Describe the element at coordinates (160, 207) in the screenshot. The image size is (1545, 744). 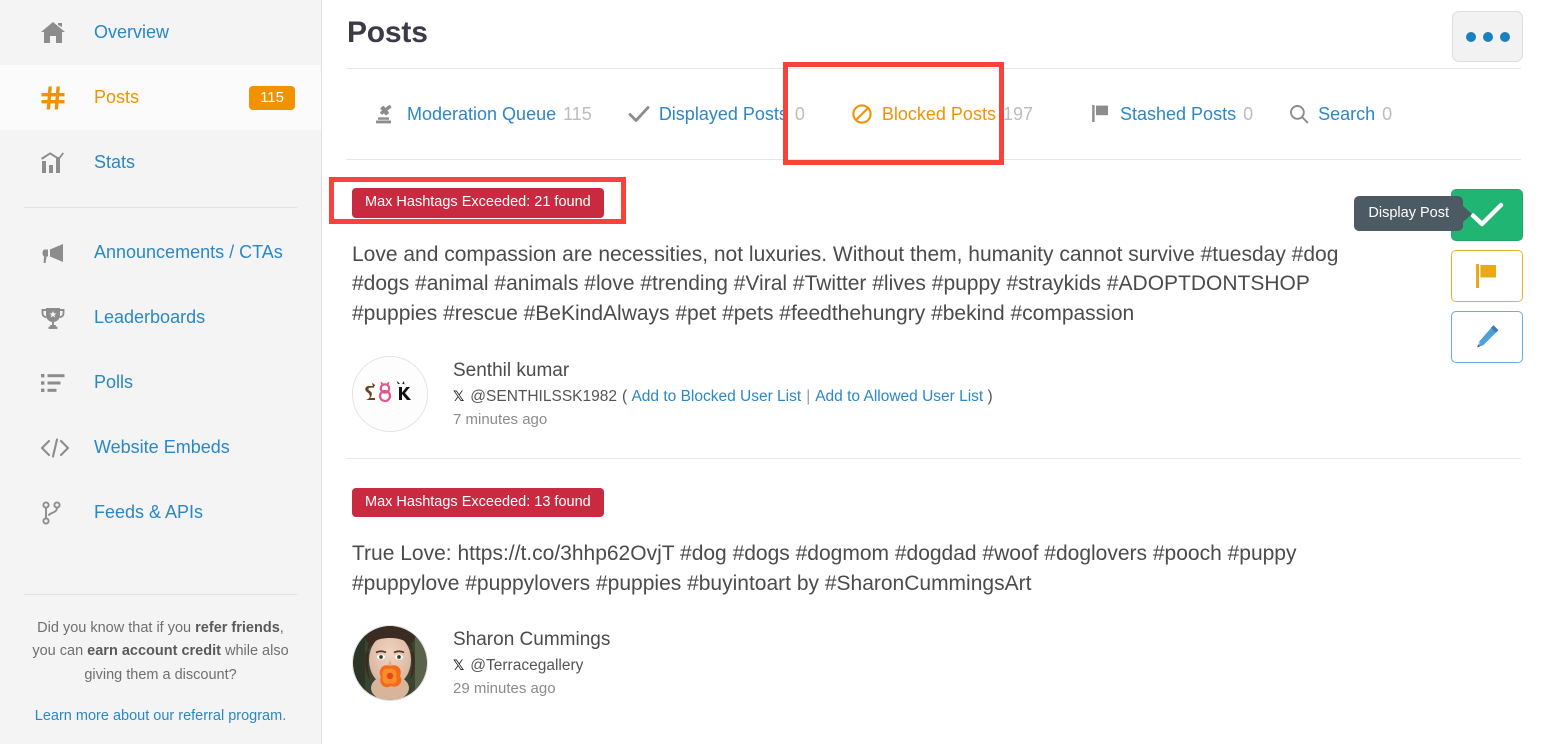
I see `sidebar-divider` at that location.